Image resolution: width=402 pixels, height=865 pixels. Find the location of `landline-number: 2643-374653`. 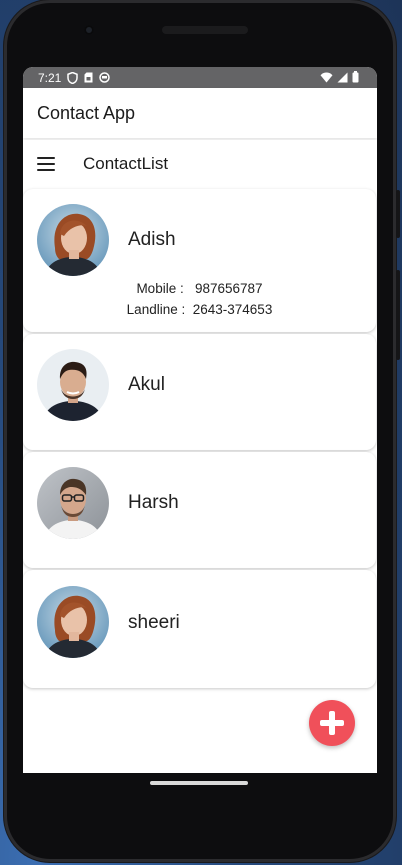

landline-number: 2643-374653 is located at coordinates (232, 309).